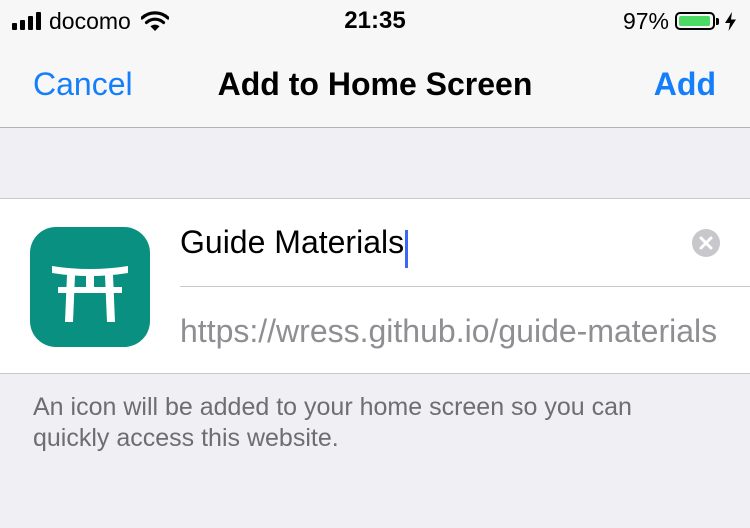 This screenshot has width=750, height=528. What do you see at coordinates (450, 244) in the screenshot?
I see `bookmark-name-field: Guide Materials` at bounding box center [450, 244].